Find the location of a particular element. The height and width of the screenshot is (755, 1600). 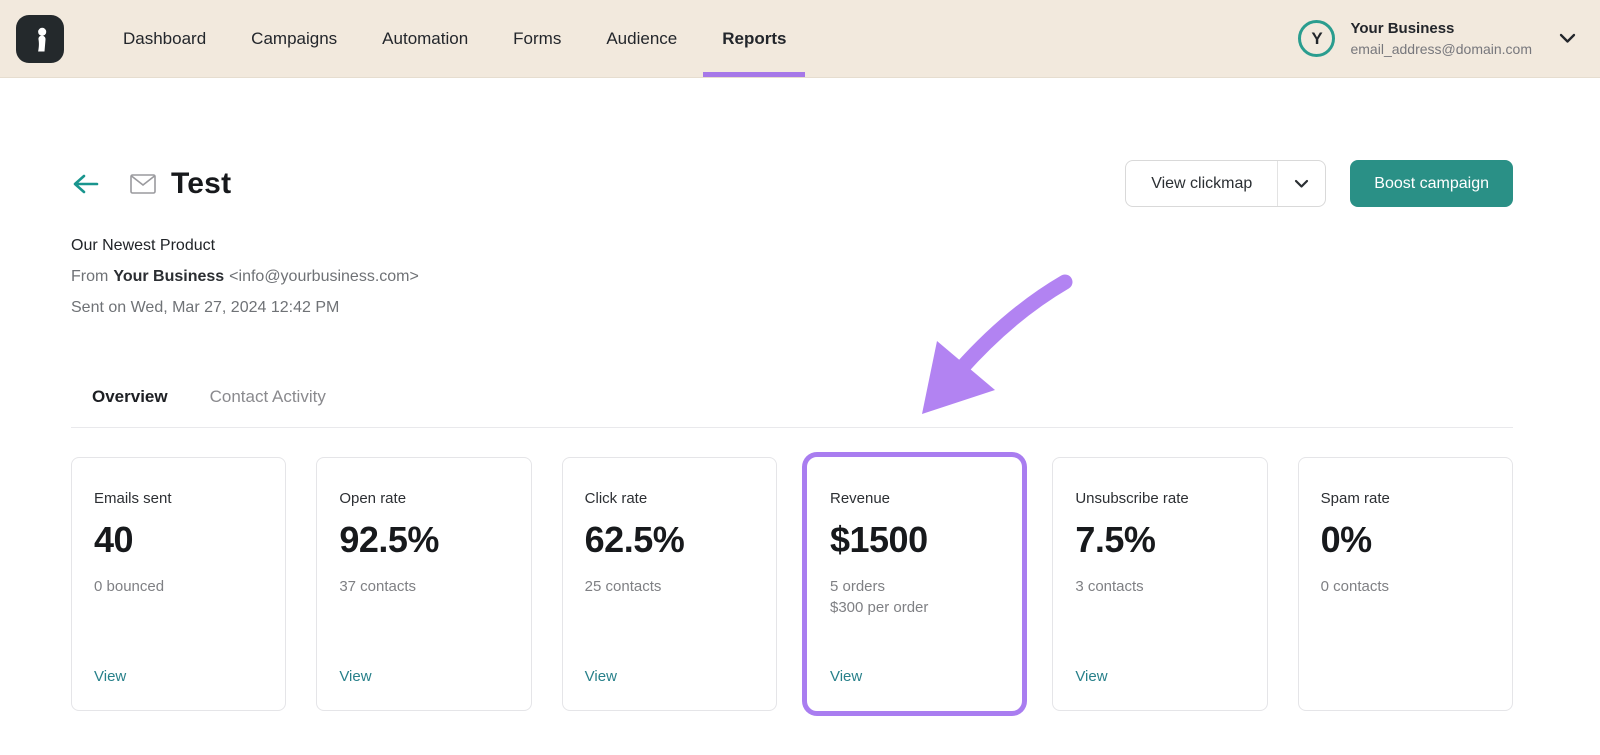

stat-card-label: Click rate is located at coordinates (616, 498).